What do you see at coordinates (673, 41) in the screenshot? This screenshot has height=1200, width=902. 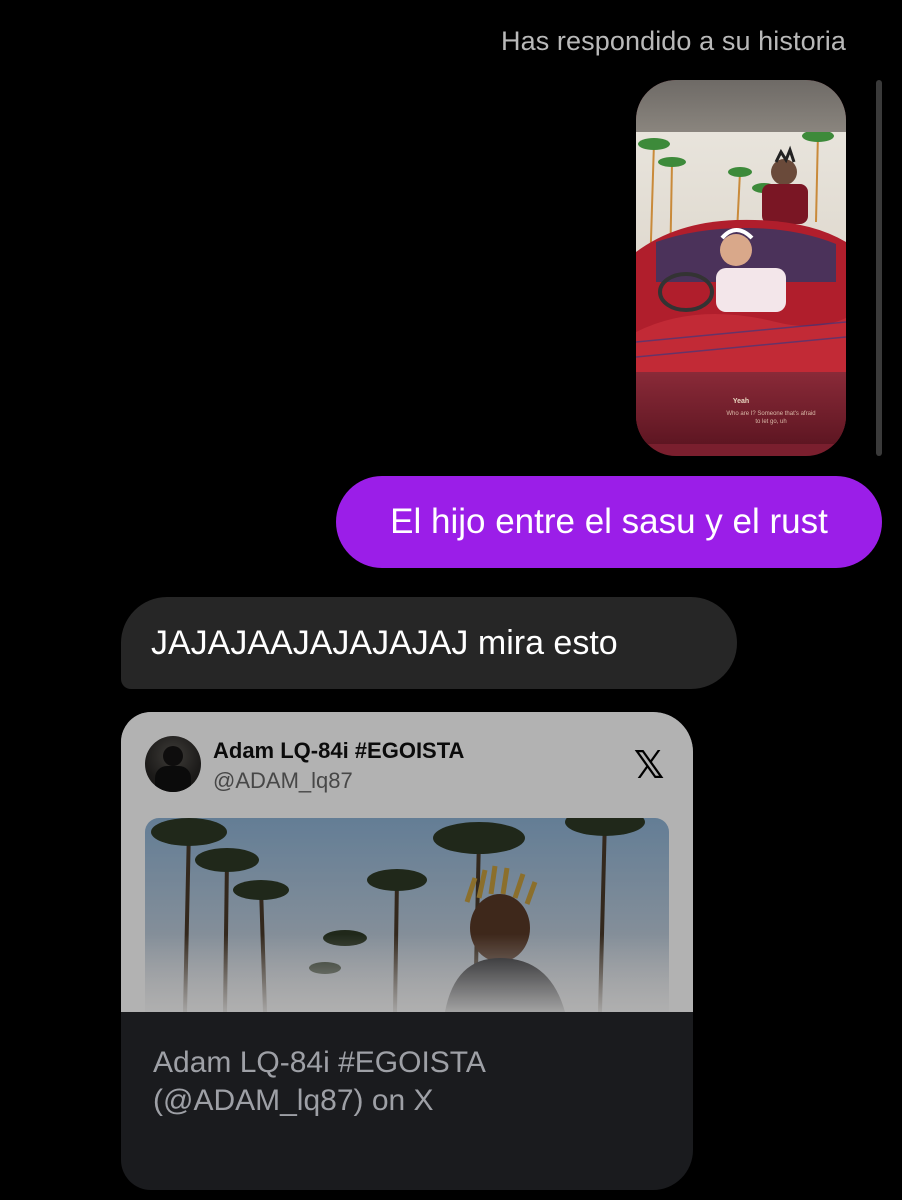 I see `story-reply-label: Has respondido a su historia` at bounding box center [673, 41].